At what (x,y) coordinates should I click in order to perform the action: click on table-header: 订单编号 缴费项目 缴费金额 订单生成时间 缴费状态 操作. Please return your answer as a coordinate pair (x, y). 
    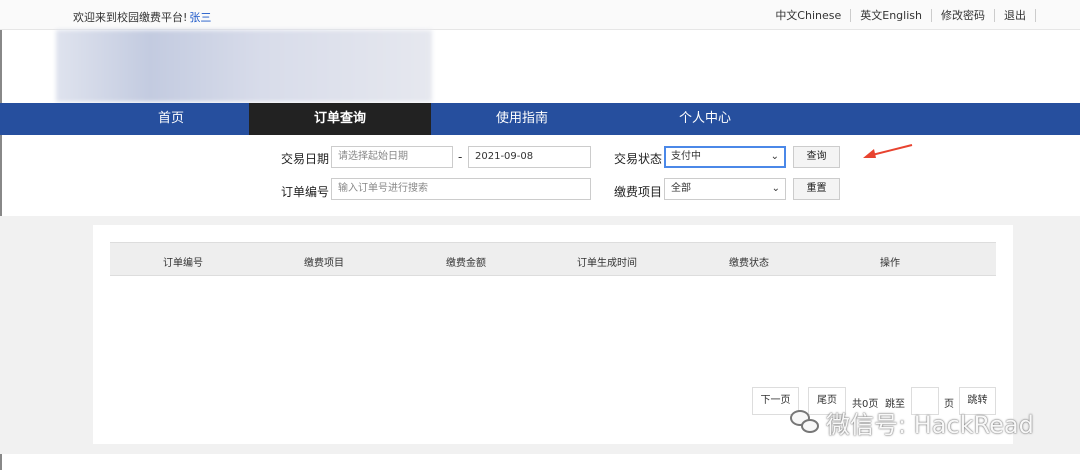
    Looking at the image, I should click on (553, 259).